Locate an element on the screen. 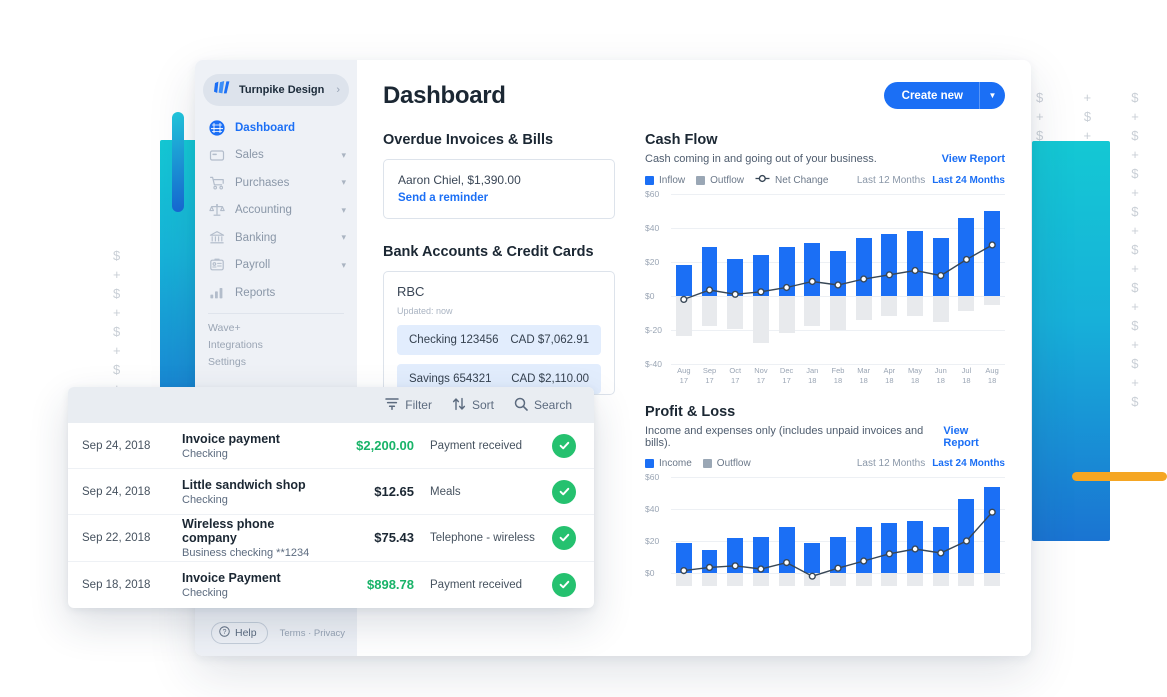 Image resolution: width=1167 pixels, height=697 pixels. sidebar-item-label: Dashboard is located at coordinates (265, 127).